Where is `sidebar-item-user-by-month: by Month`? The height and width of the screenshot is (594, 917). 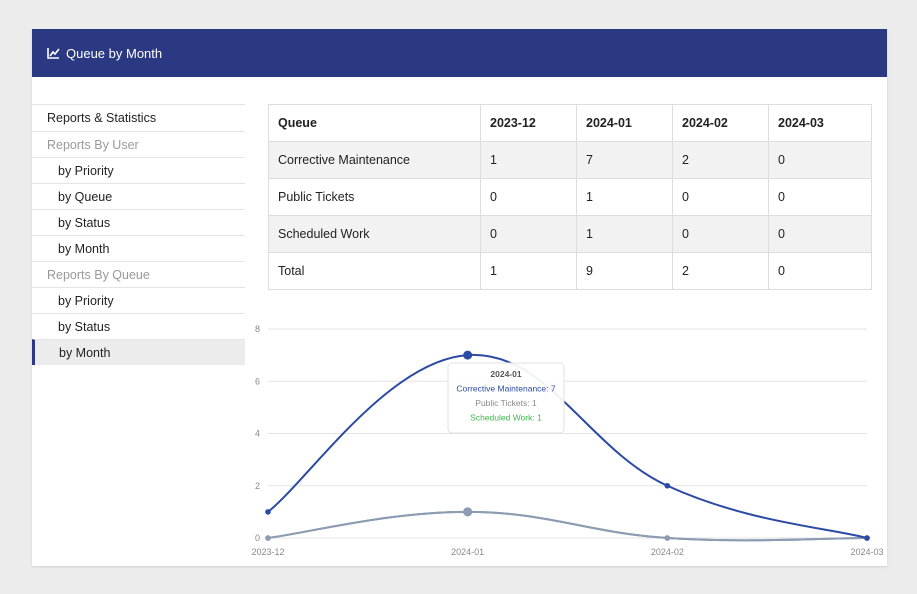
sidebar-item-user-by-month: by Month is located at coordinates (138, 248).